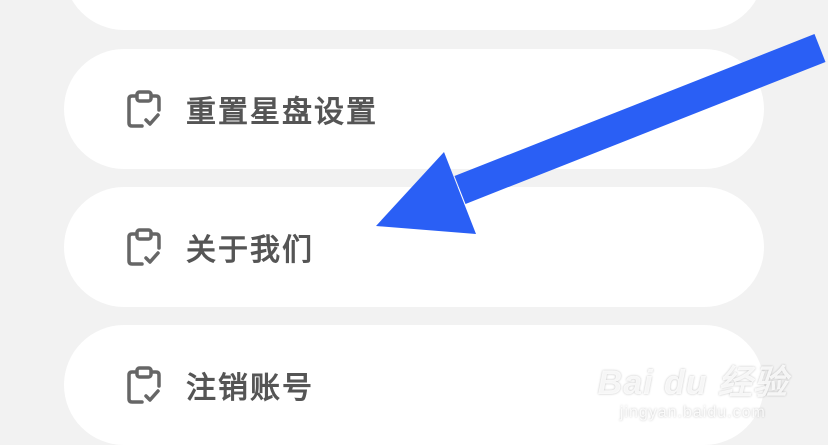 Image resolution: width=828 pixels, height=445 pixels. Describe the element at coordinates (282, 112) in the screenshot. I see `menu-item-label: 重置星盘设置` at that location.